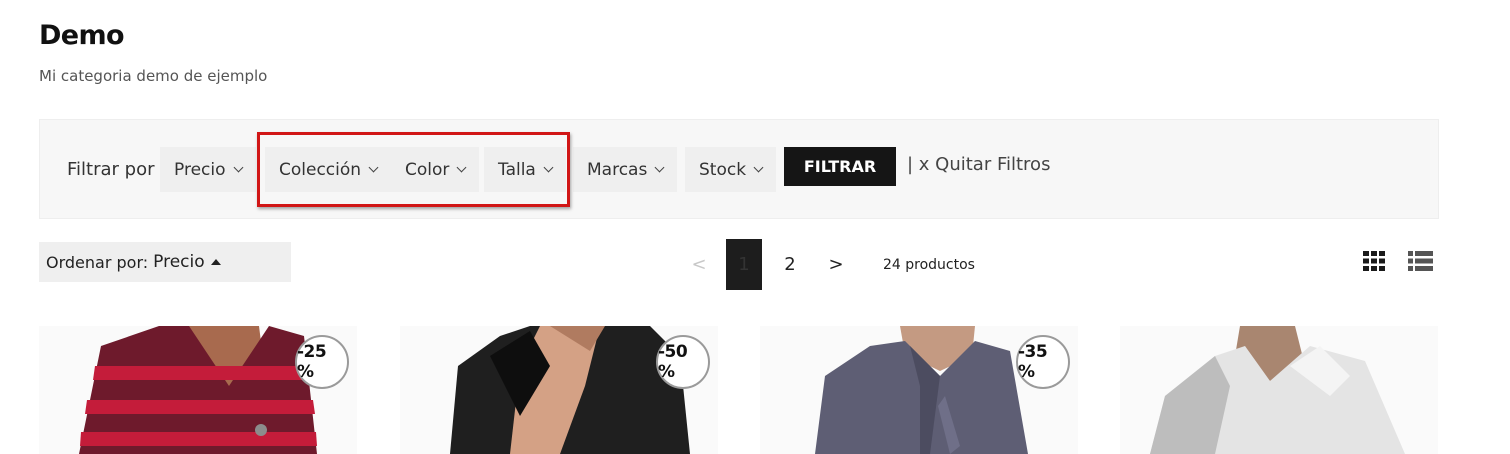 The width and height of the screenshot is (1510, 454). I want to click on page-subtitle: Mi categoria demo de ejemplo, so click(153, 76).